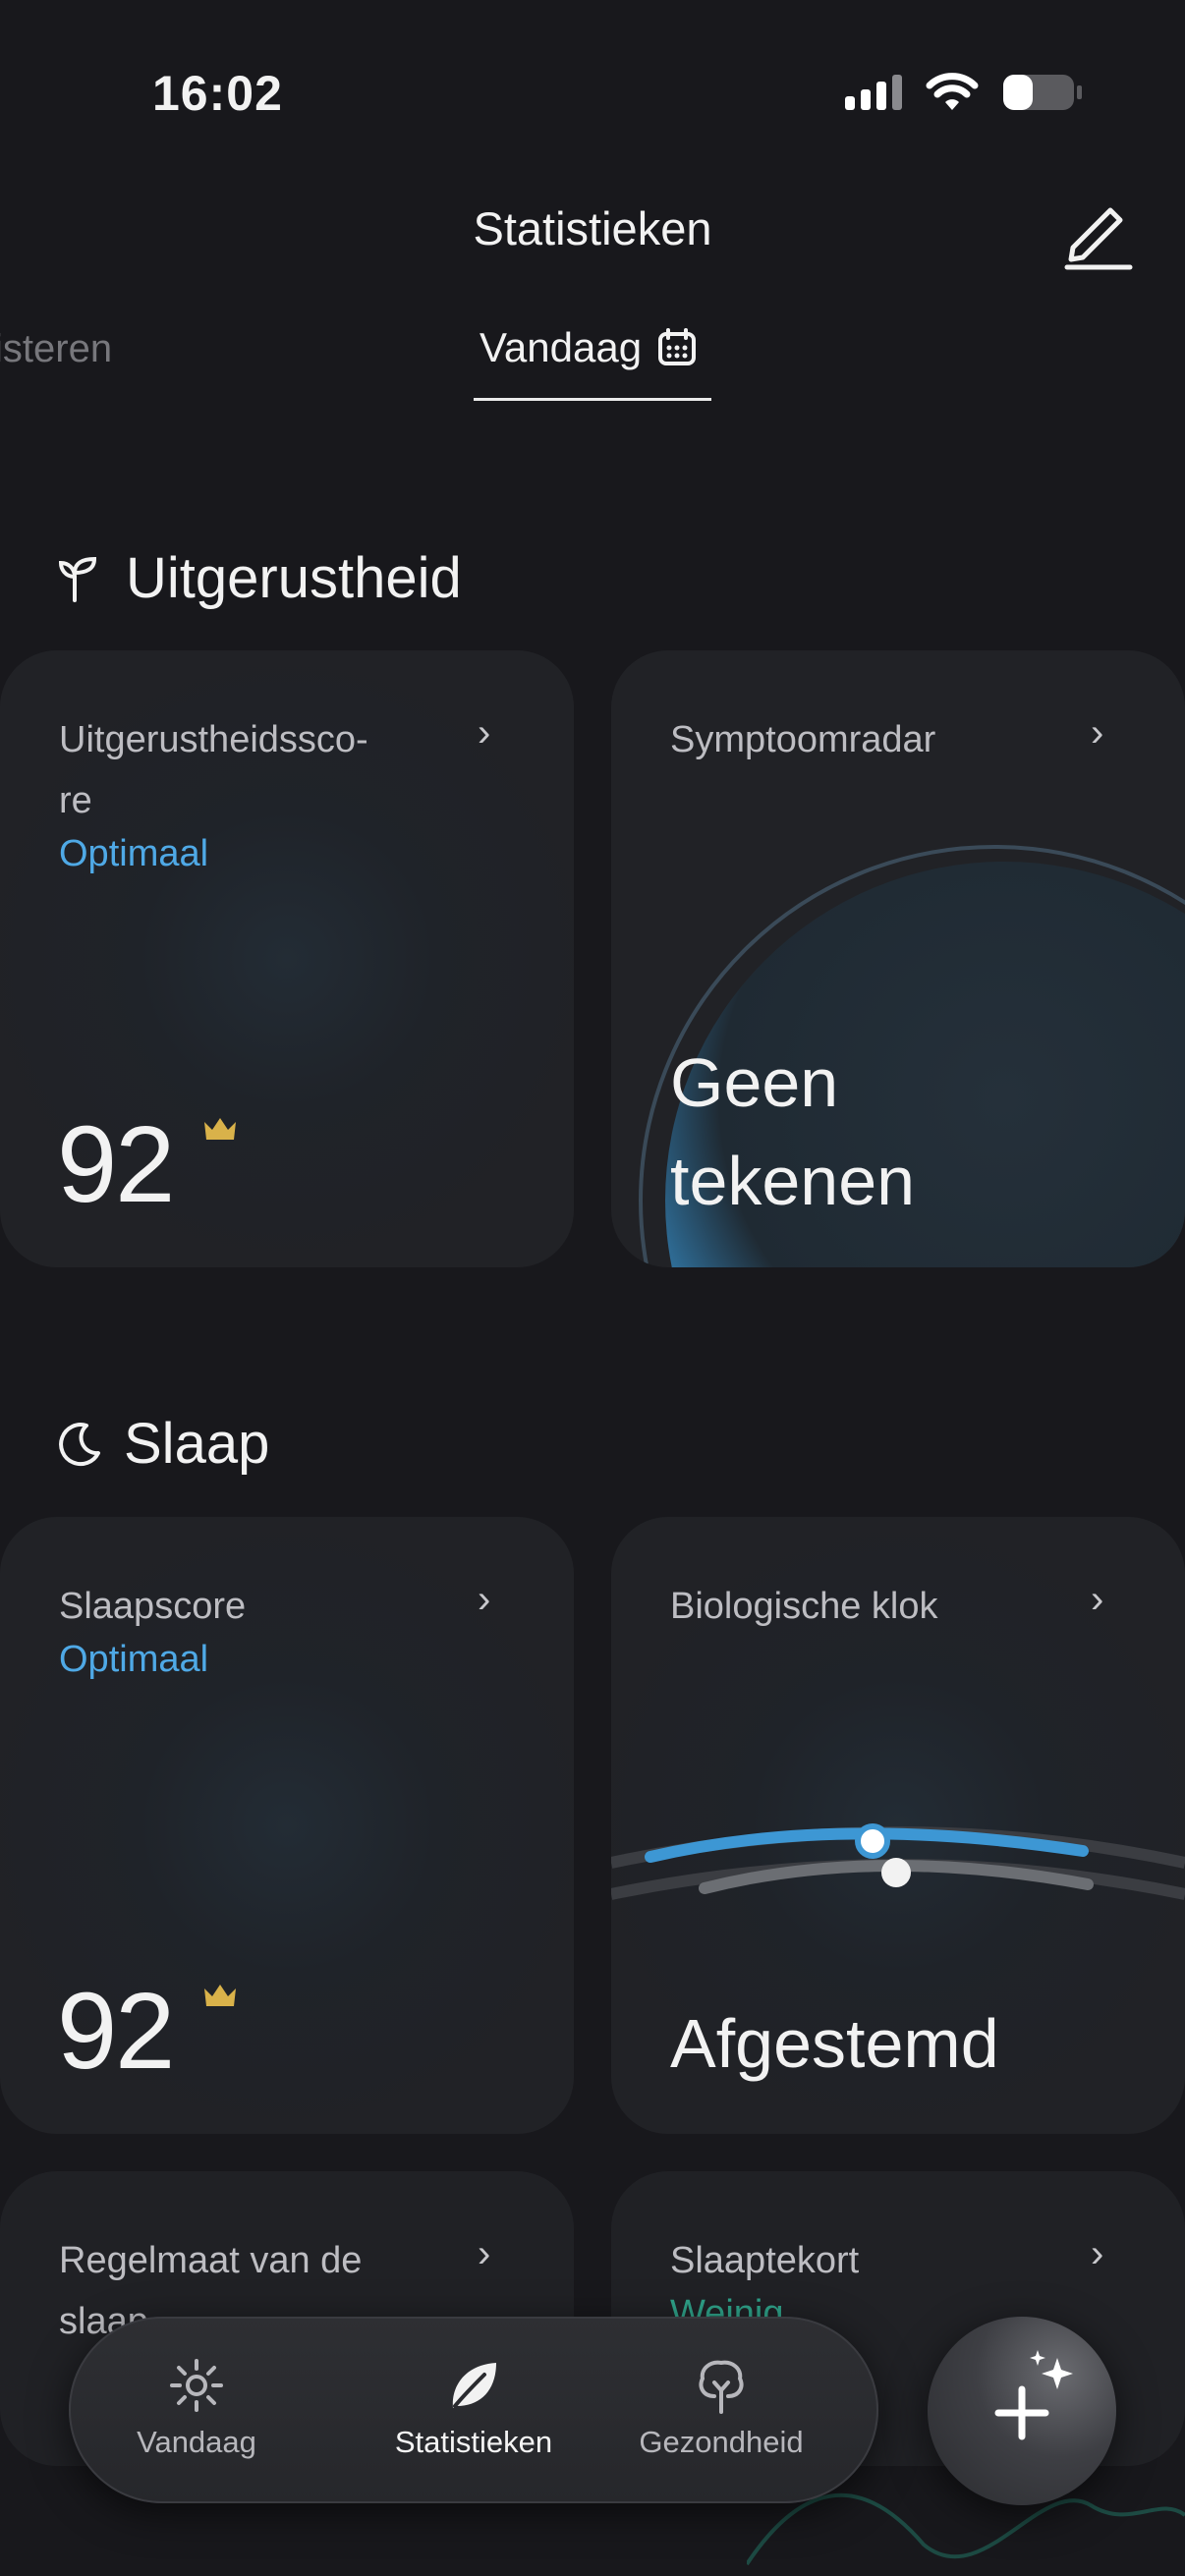 The width and height of the screenshot is (1185, 2576). Describe the element at coordinates (287, 1825) in the screenshot. I see `sleep-score-card: Slaapscore Optimaal › 92` at that location.